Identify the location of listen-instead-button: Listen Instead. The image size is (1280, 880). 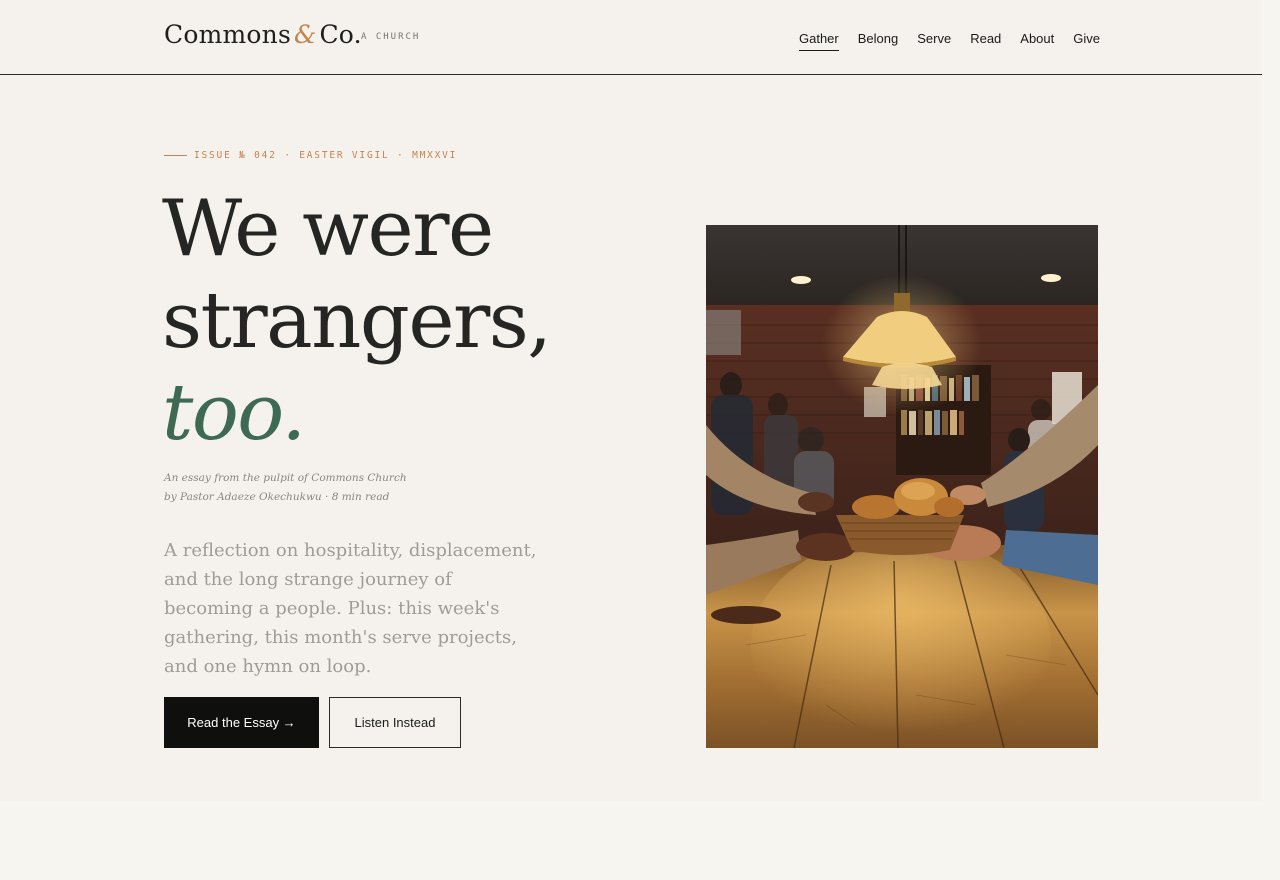
(395, 722).